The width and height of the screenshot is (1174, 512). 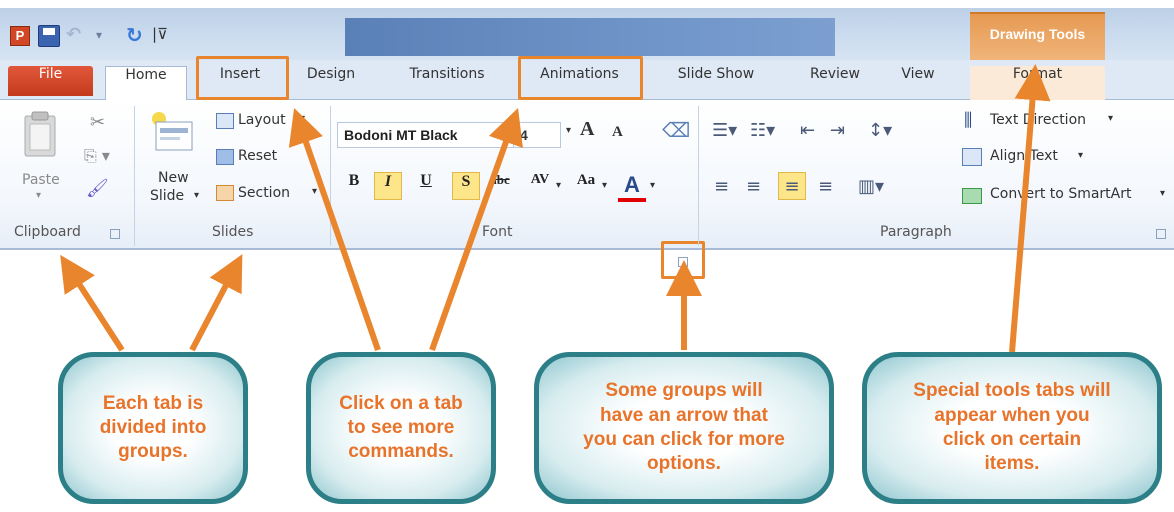 I want to click on callout-arrow-line: you can click for more, so click(x=684, y=439).